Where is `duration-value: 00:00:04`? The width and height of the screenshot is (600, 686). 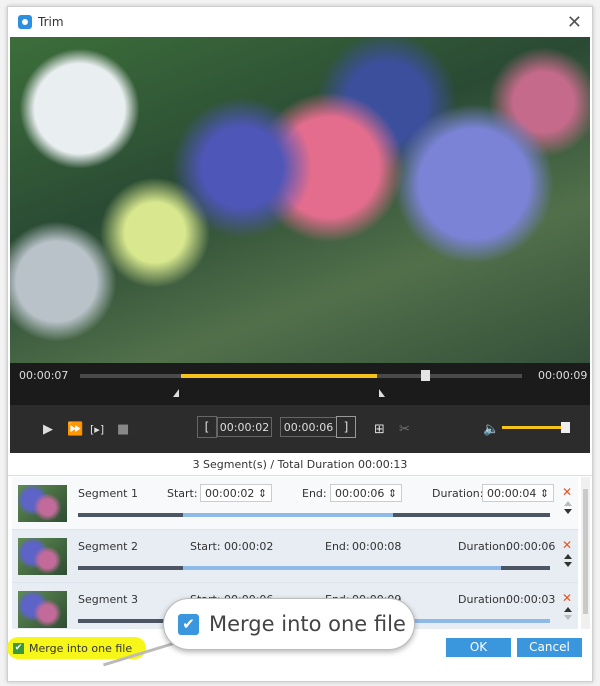 duration-value: 00:00:04 is located at coordinates (512, 493).